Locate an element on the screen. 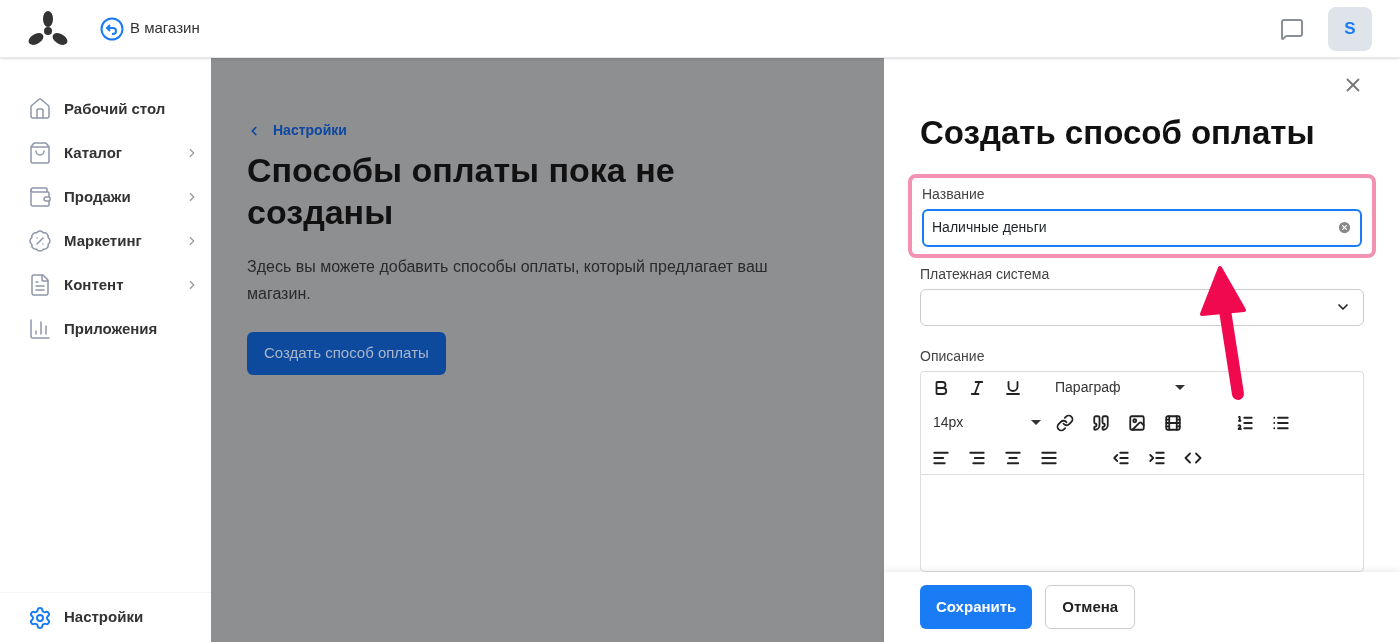  sidebar-item: Каталог is located at coordinates (105, 153).